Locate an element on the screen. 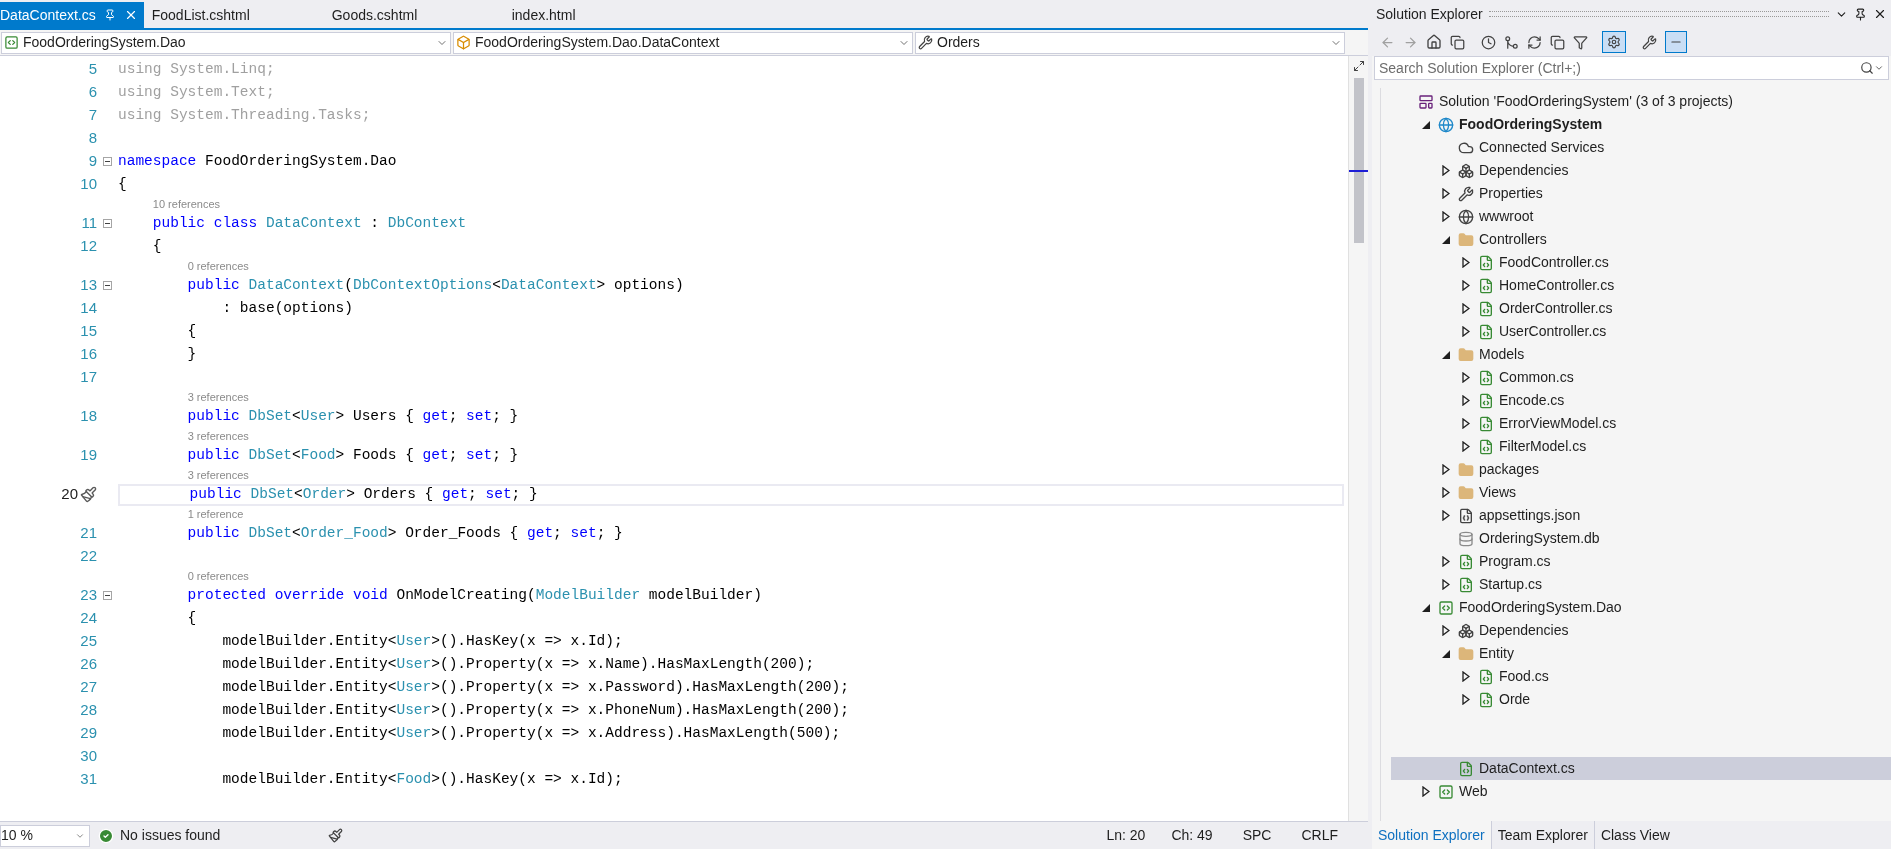 Image resolution: width=1891 pixels, height=849 pixels. file-tab: FoodList.cshtml is located at coordinates (233, 15).